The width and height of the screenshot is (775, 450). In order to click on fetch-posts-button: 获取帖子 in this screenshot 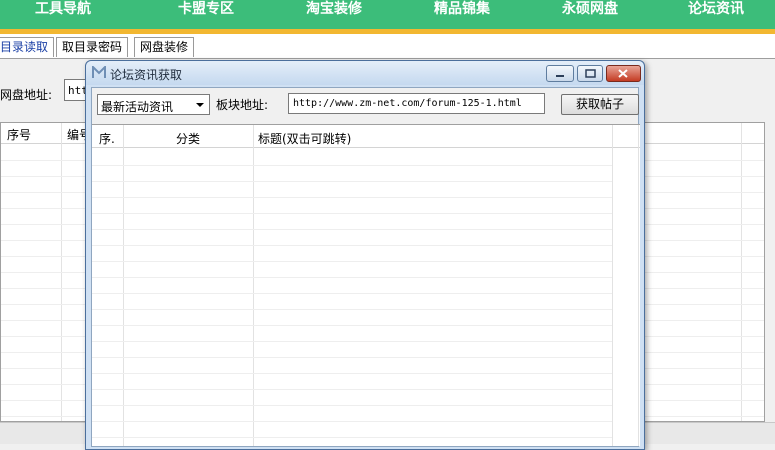, I will do `click(600, 104)`.